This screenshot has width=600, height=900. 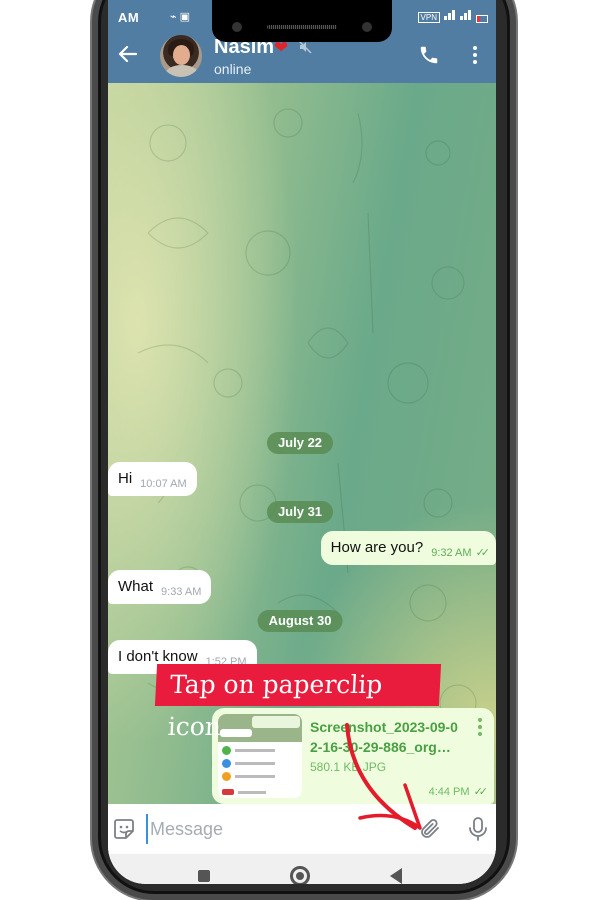 I want to click on message-text: How are you?, so click(x=377, y=547).